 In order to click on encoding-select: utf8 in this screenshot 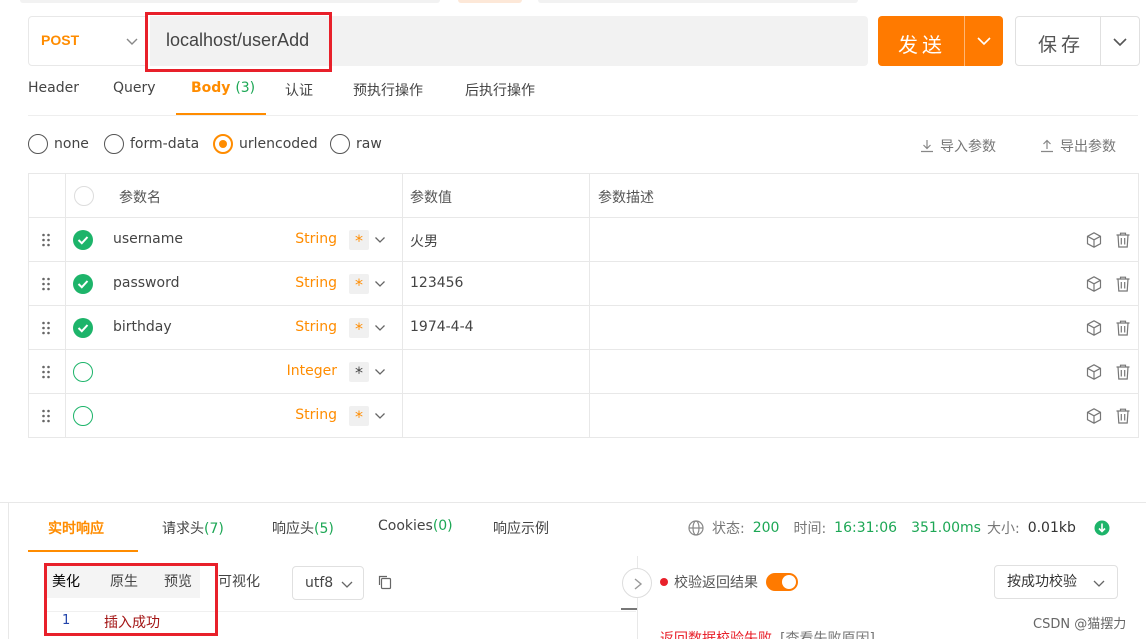, I will do `click(328, 583)`.